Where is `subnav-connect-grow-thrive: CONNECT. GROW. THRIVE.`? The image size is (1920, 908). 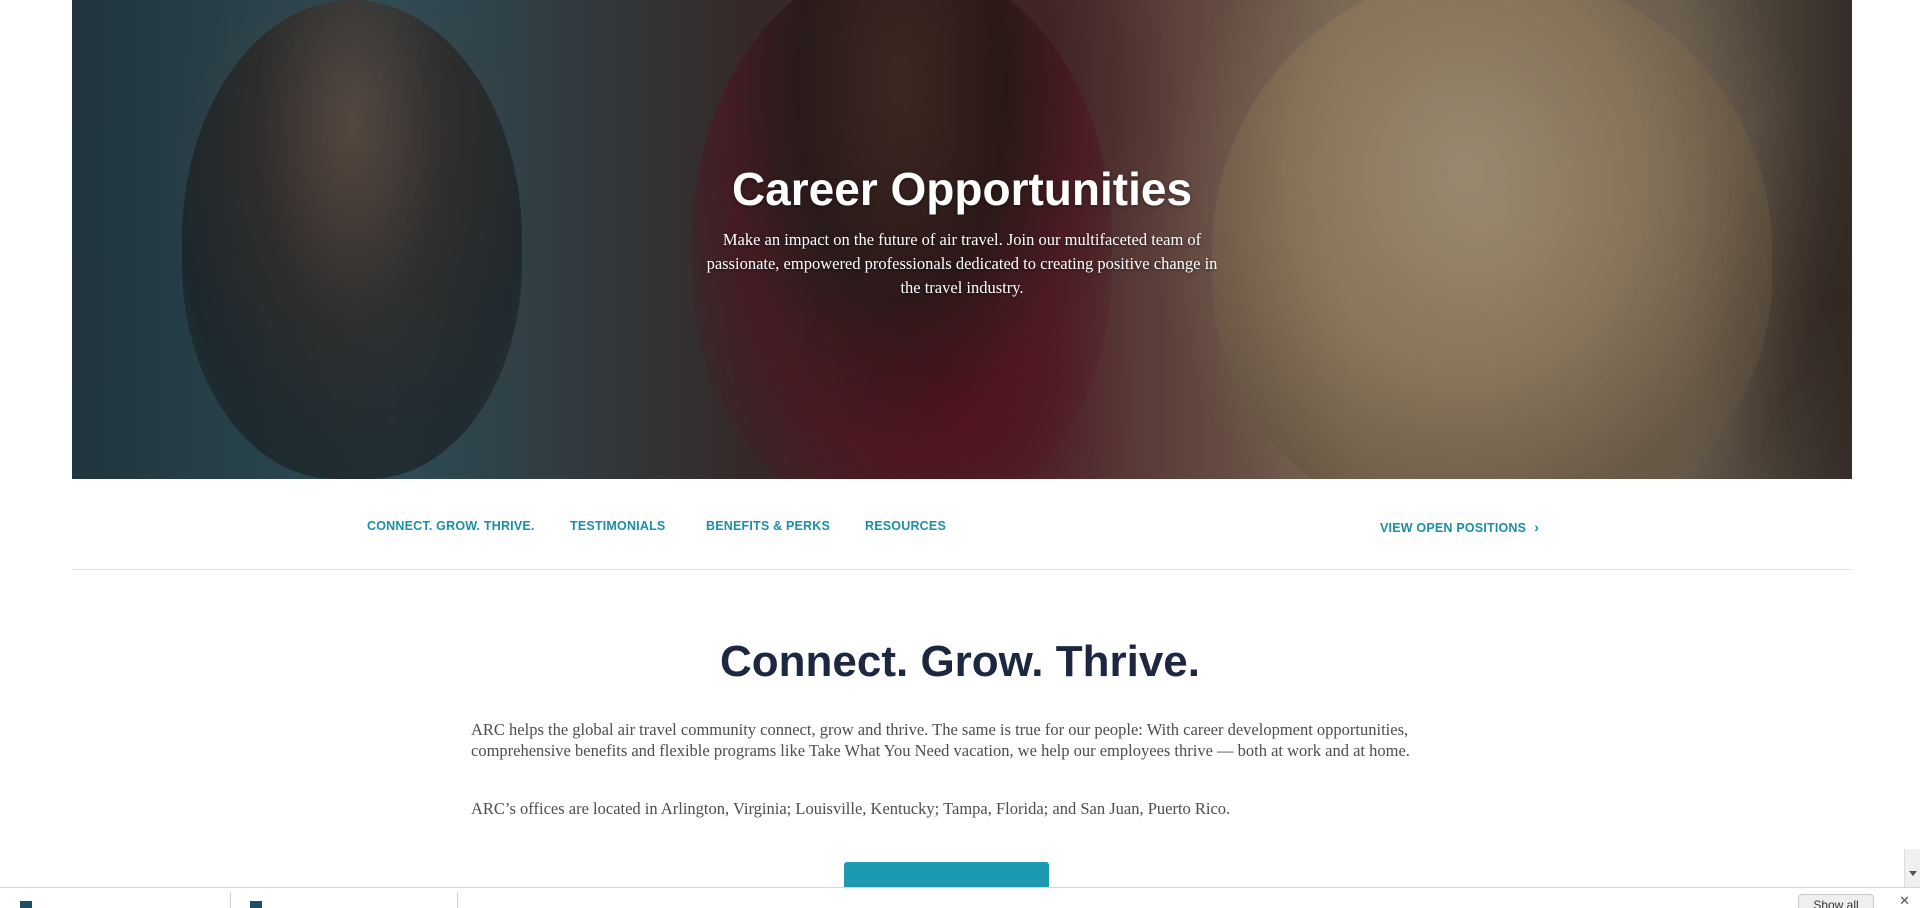 subnav-connect-grow-thrive: CONNECT. GROW. THRIVE. is located at coordinates (451, 526).